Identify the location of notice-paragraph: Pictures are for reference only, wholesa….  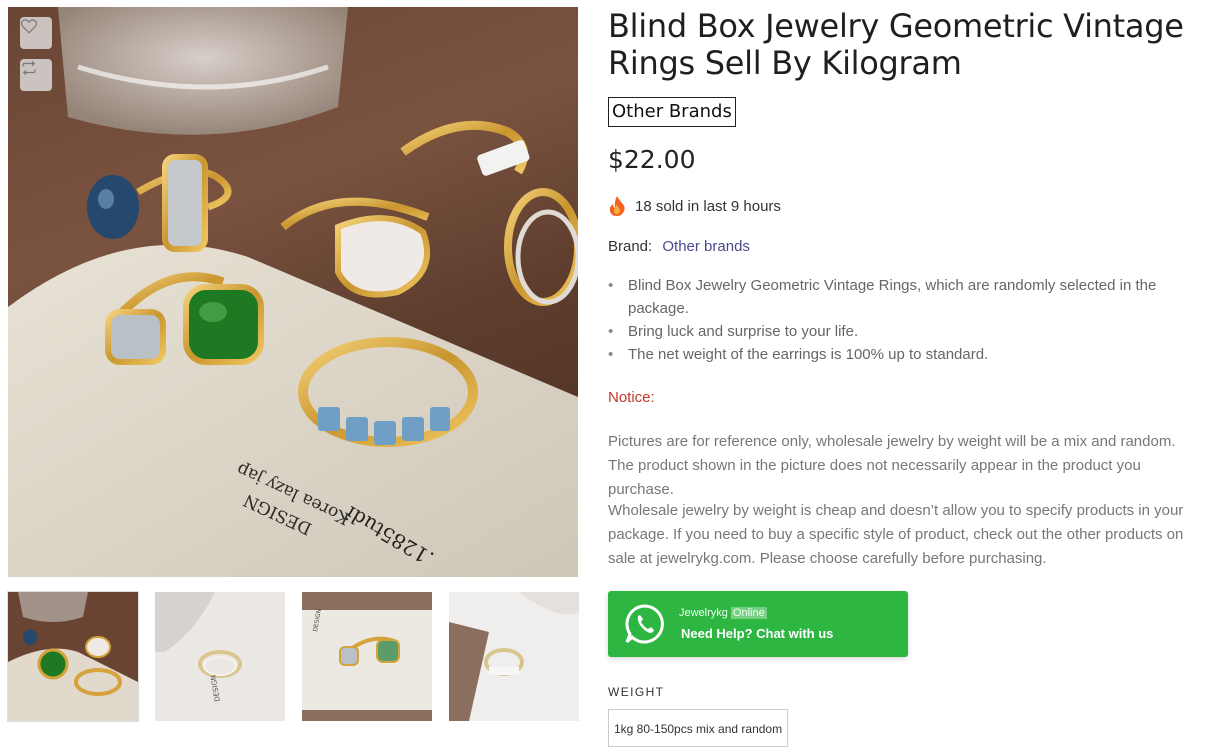
(892, 465).